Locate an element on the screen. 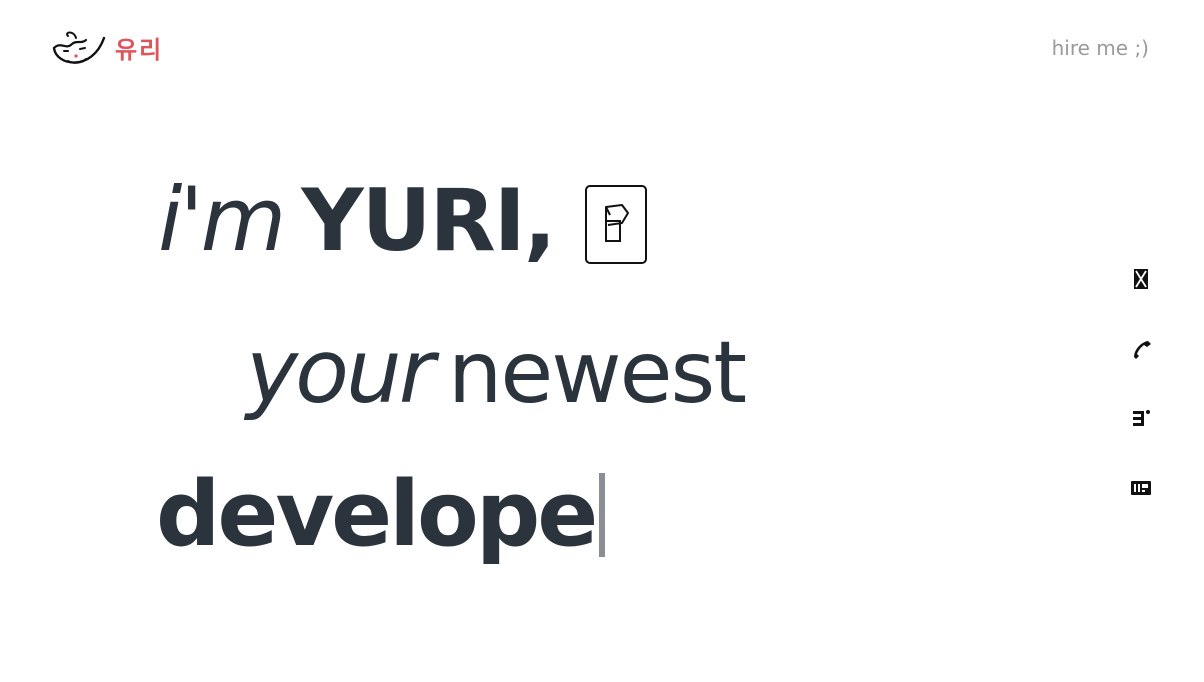 The image size is (1204, 682). face-doodle-icon is located at coordinates (79, 47).